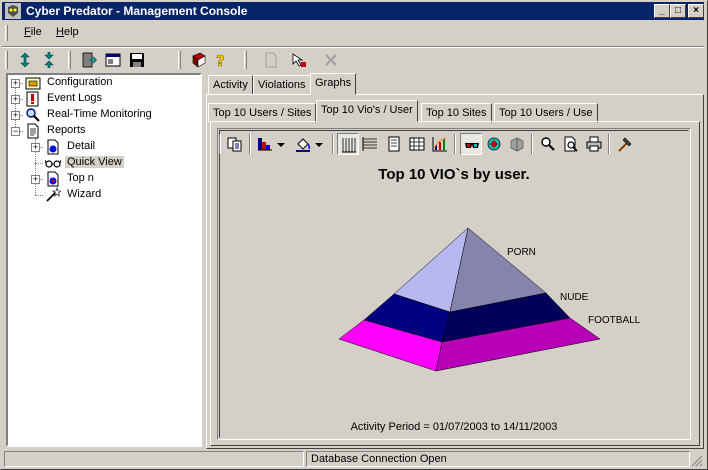 The image size is (708, 470). Describe the element at coordinates (456, 113) in the screenshot. I see `tab-top10-sites: Top 10 Sites` at that location.